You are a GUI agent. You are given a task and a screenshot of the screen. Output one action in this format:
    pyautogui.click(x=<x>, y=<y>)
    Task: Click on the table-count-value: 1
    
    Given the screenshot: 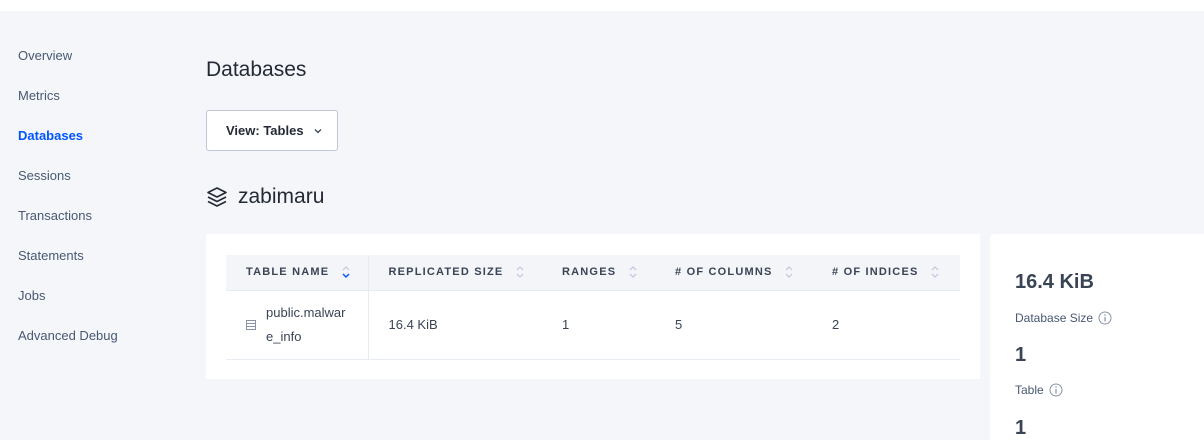 What is the action you would take?
    pyautogui.click(x=1021, y=355)
    